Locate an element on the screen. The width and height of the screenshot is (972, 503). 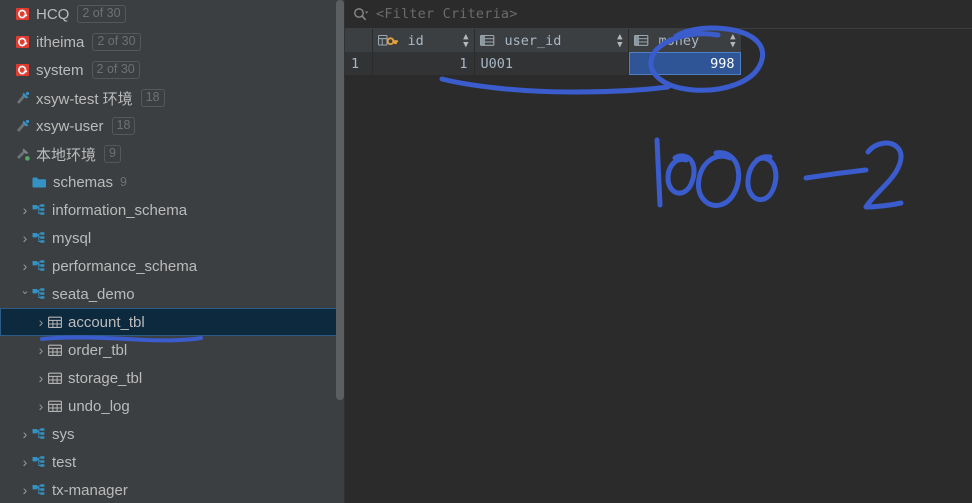
tree-item-storage-tbl: storage_tbl is located at coordinates (172, 378).